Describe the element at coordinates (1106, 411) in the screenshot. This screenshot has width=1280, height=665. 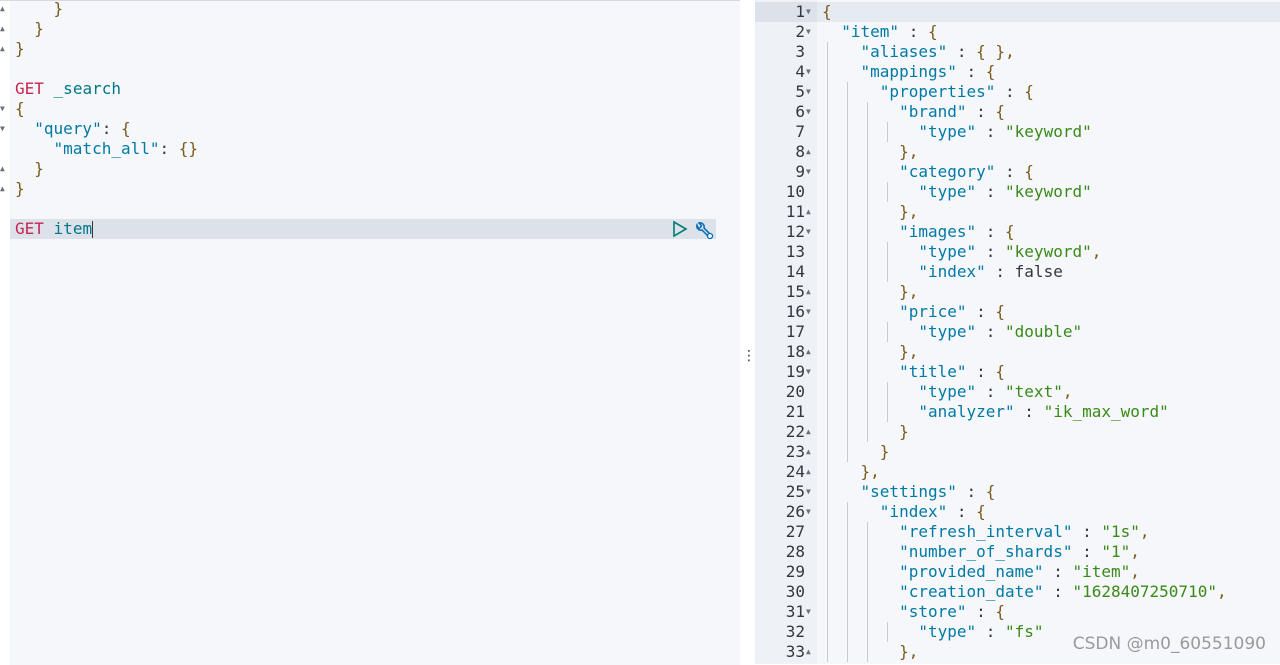
I see `json-string: "ik_max_word"` at that location.